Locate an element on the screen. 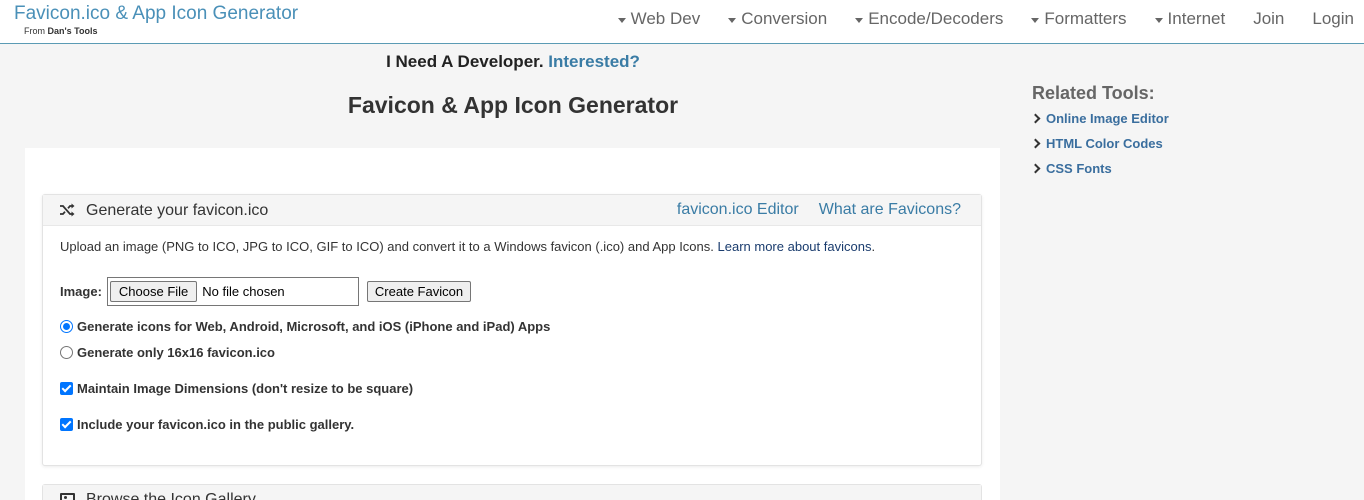 The image size is (1364, 500). image-label: Image: is located at coordinates (81, 291).